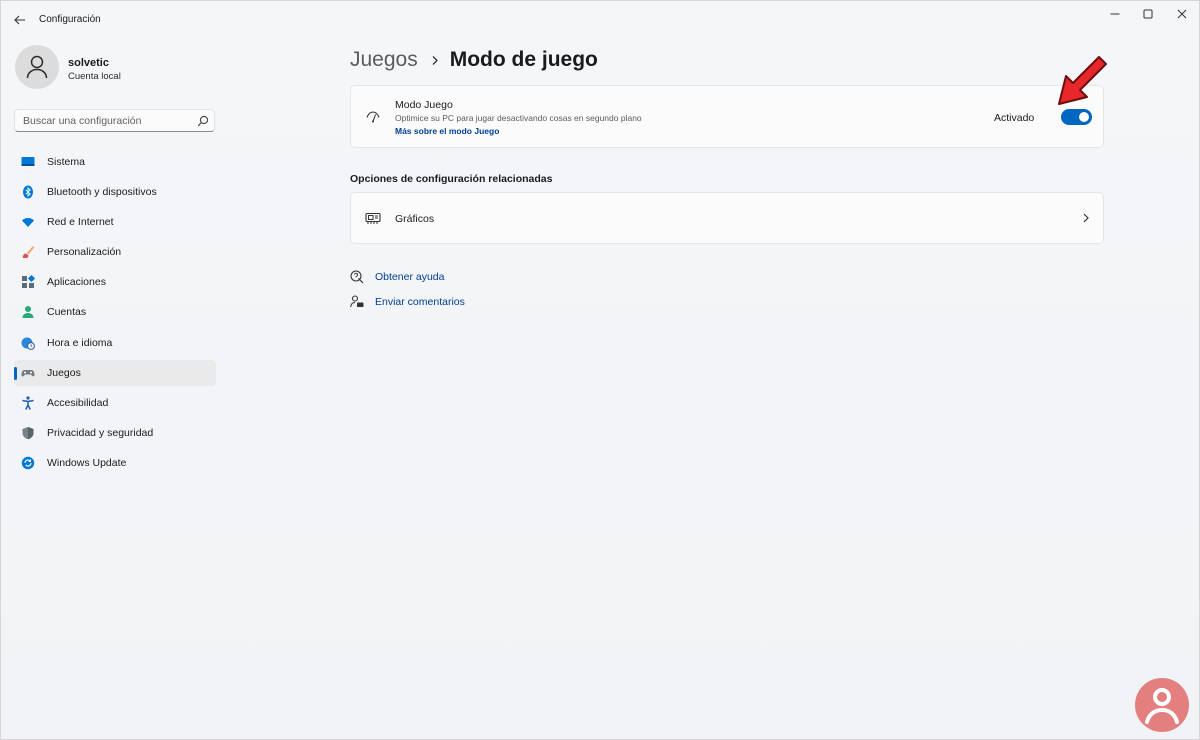 The image size is (1200, 740). Describe the element at coordinates (28, 433) in the screenshot. I see `shield-icon` at that location.